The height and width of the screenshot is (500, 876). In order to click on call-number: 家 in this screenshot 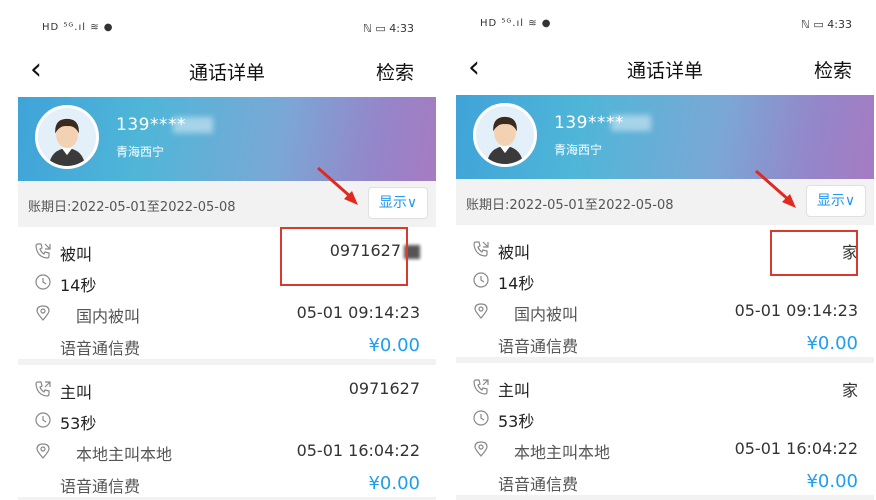, I will do `click(849, 390)`.